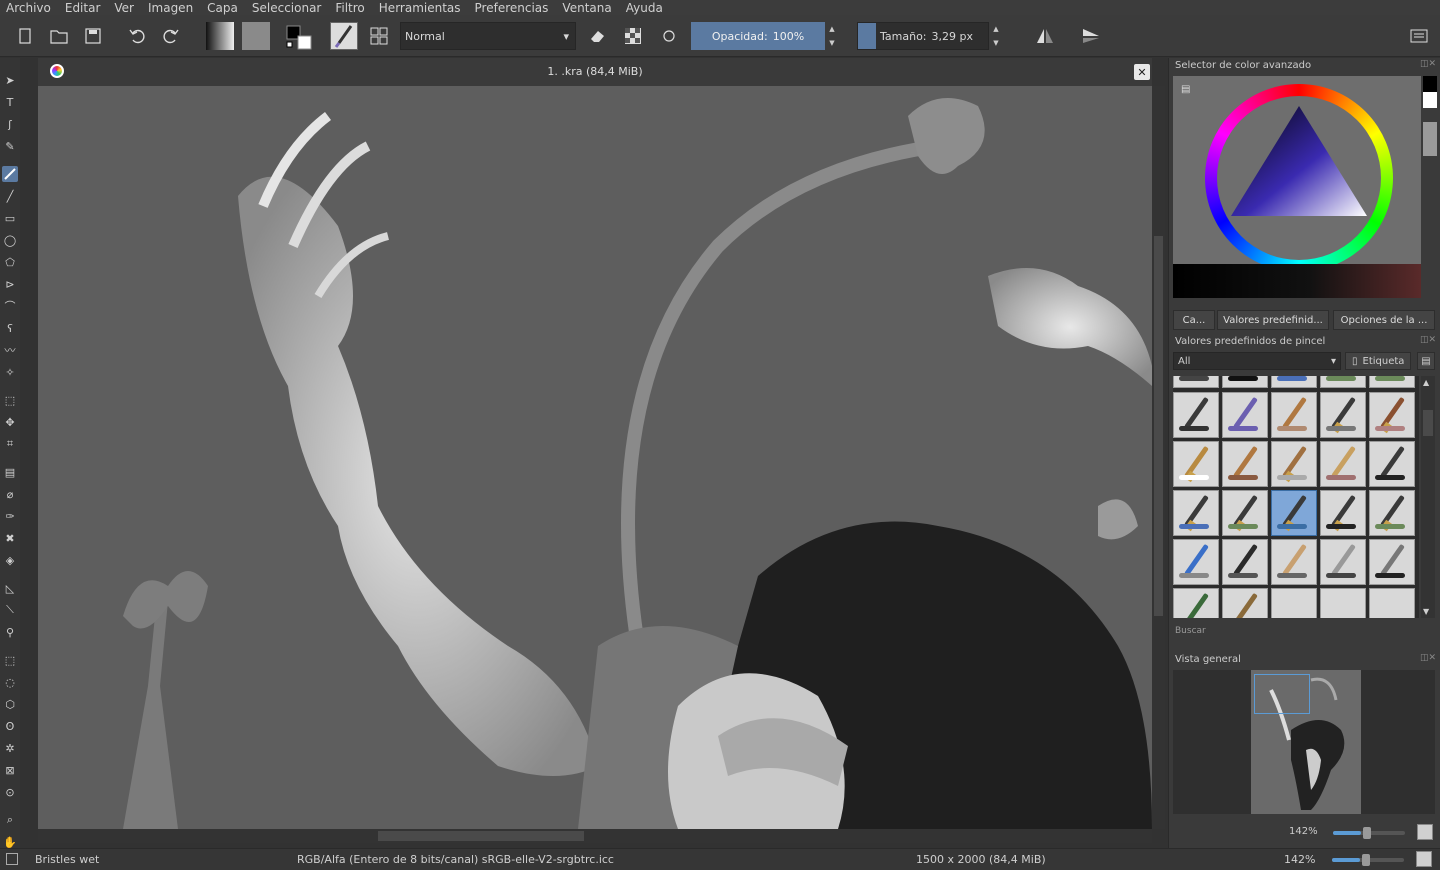 Image resolution: width=1440 pixels, height=870 pixels. I want to click on saturation-triangle, so click(1299, 178).